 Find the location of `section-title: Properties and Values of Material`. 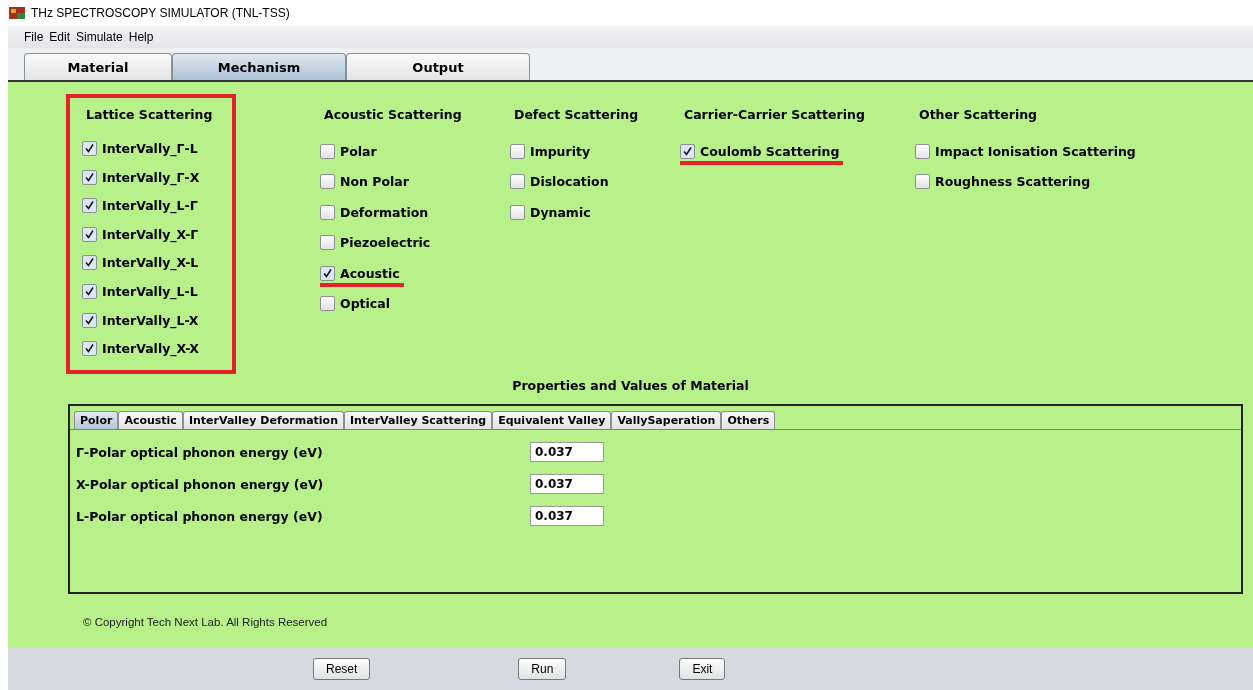

section-title: Properties and Values of Material is located at coordinates (630, 385).